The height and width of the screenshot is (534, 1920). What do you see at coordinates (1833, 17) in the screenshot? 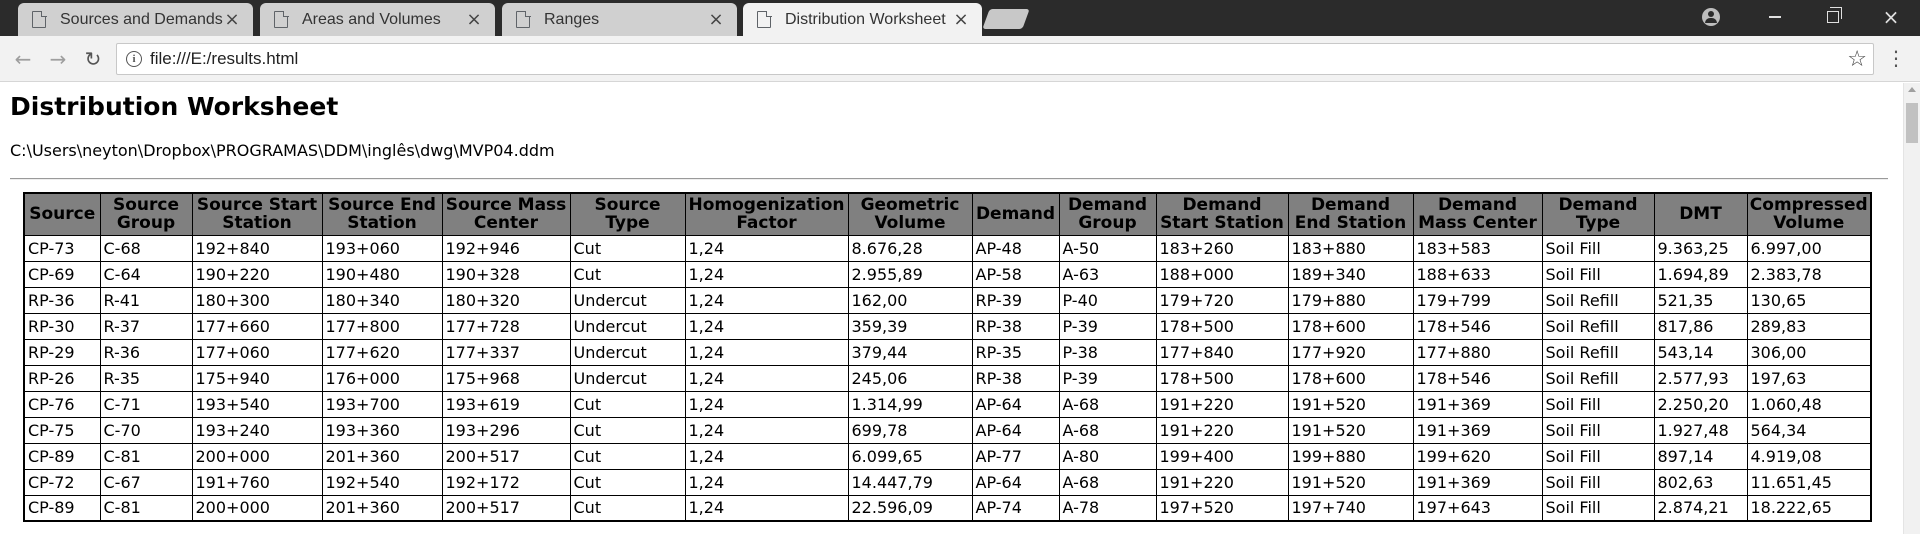
I see `maximize-button` at bounding box center [1833, 17].